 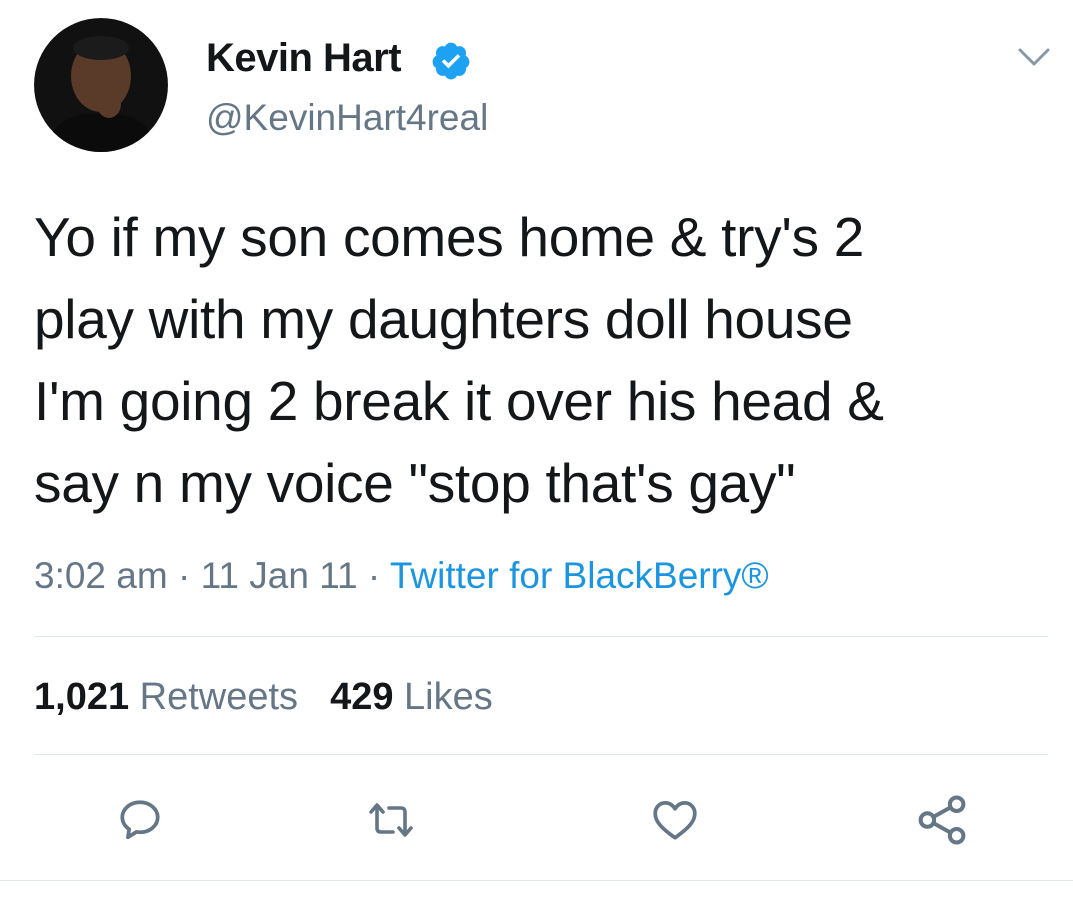 I want to click on retweet-button, so click(x=391, y=820).